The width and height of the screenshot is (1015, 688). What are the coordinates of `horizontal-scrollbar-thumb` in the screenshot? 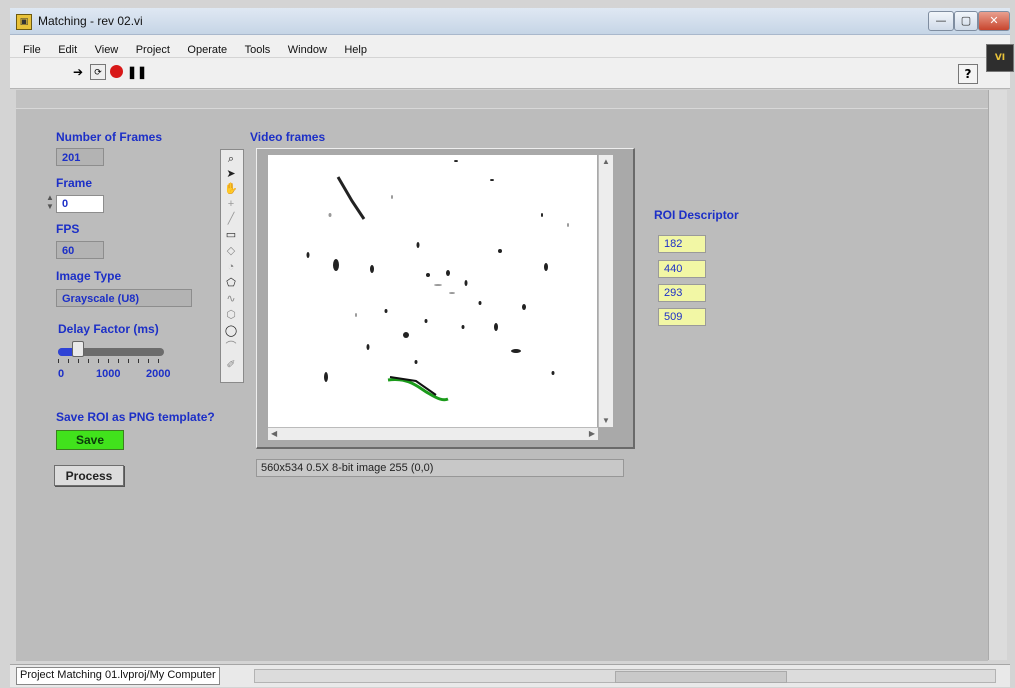 It's located at (701, 677).